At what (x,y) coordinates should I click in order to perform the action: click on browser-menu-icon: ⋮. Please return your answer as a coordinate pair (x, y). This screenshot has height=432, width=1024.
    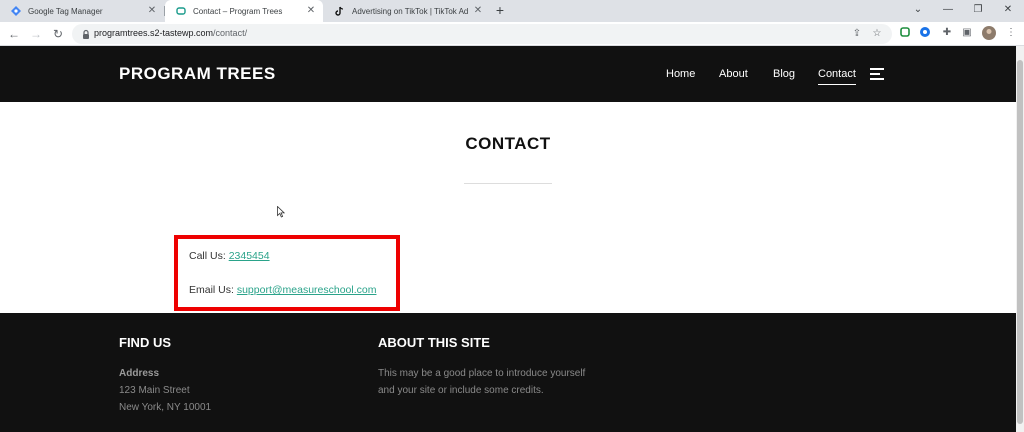
    Looking at the image, I should click on (1011, 33).